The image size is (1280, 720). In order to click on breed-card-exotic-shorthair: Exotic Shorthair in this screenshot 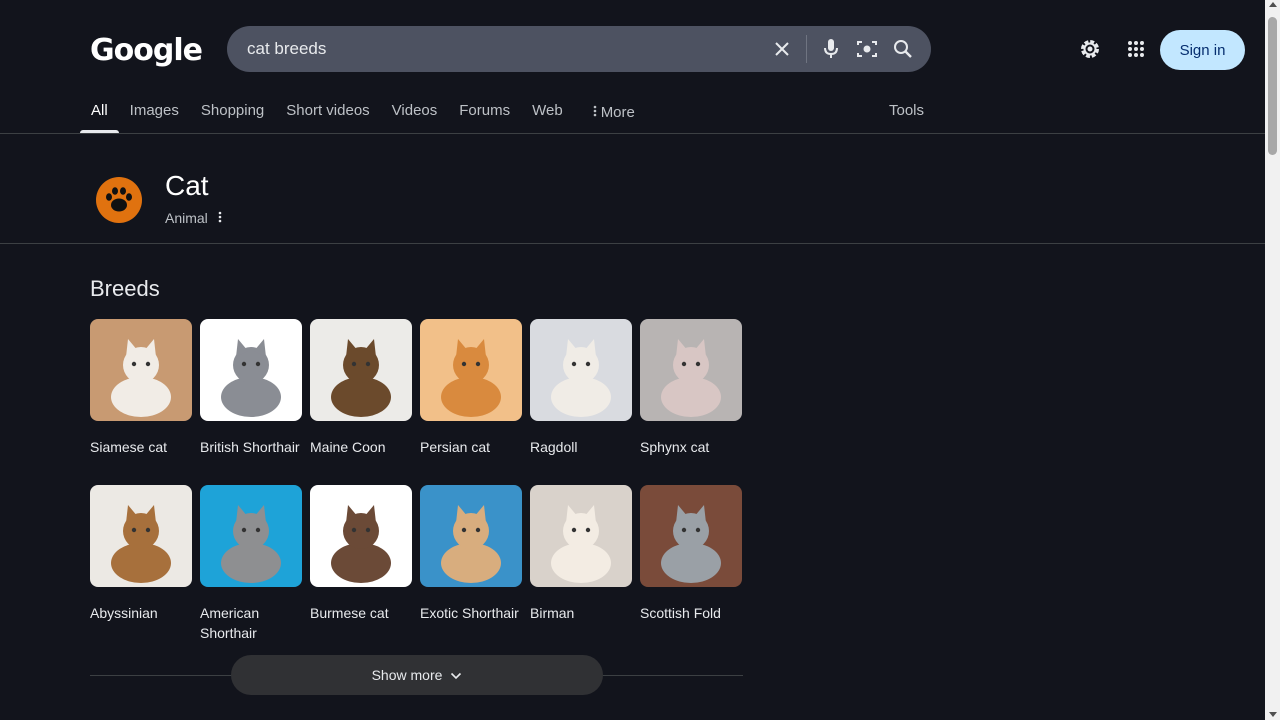, I will do `click(475, 564)`.